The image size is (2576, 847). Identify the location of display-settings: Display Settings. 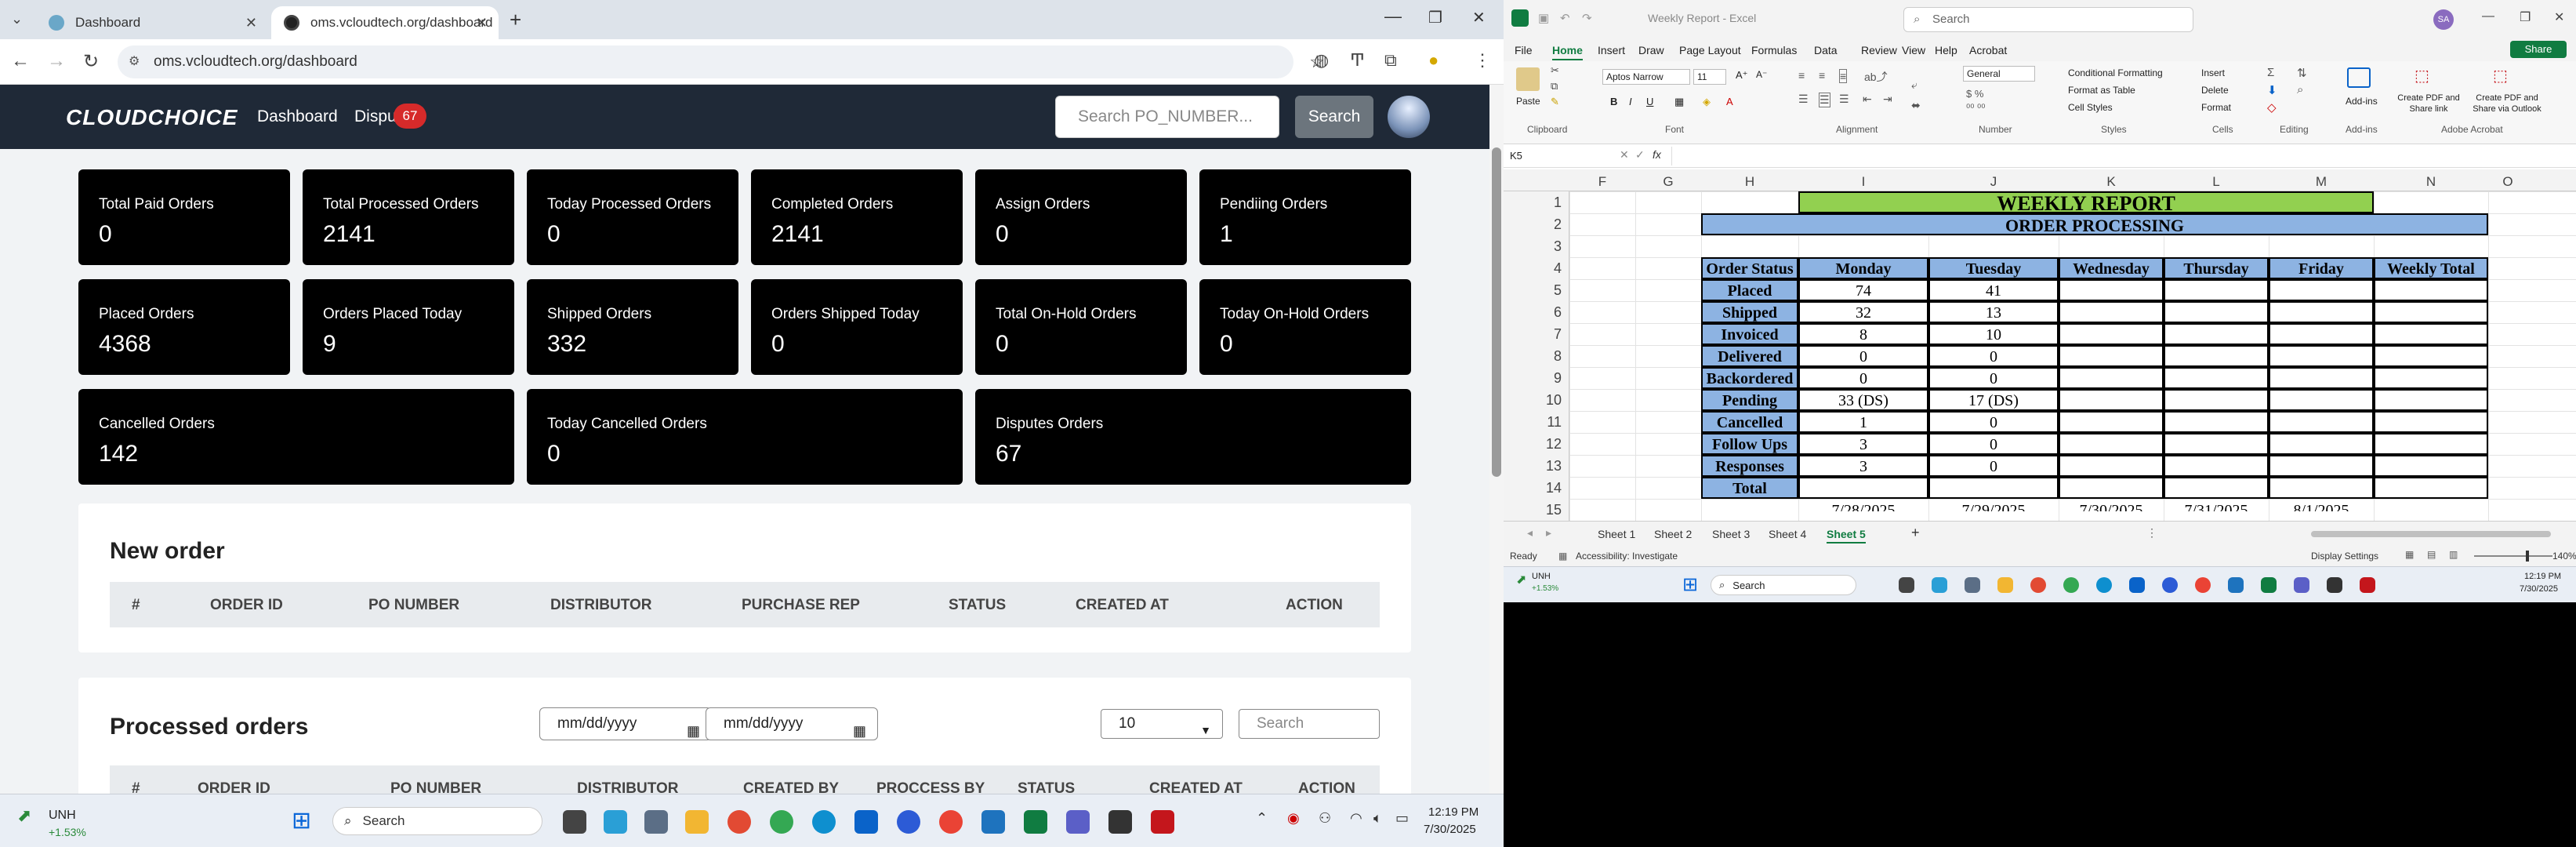
(2345, 556).